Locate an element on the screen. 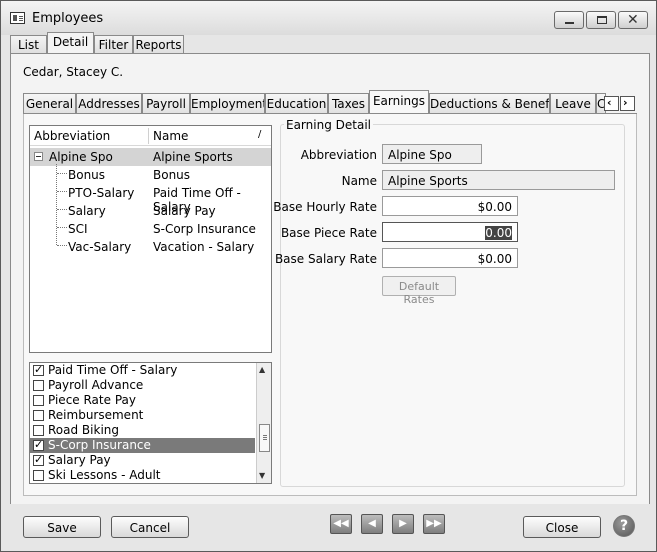 This screenshot has height=552, width=657. scroll-thumb is located at coordinates (264, 438).